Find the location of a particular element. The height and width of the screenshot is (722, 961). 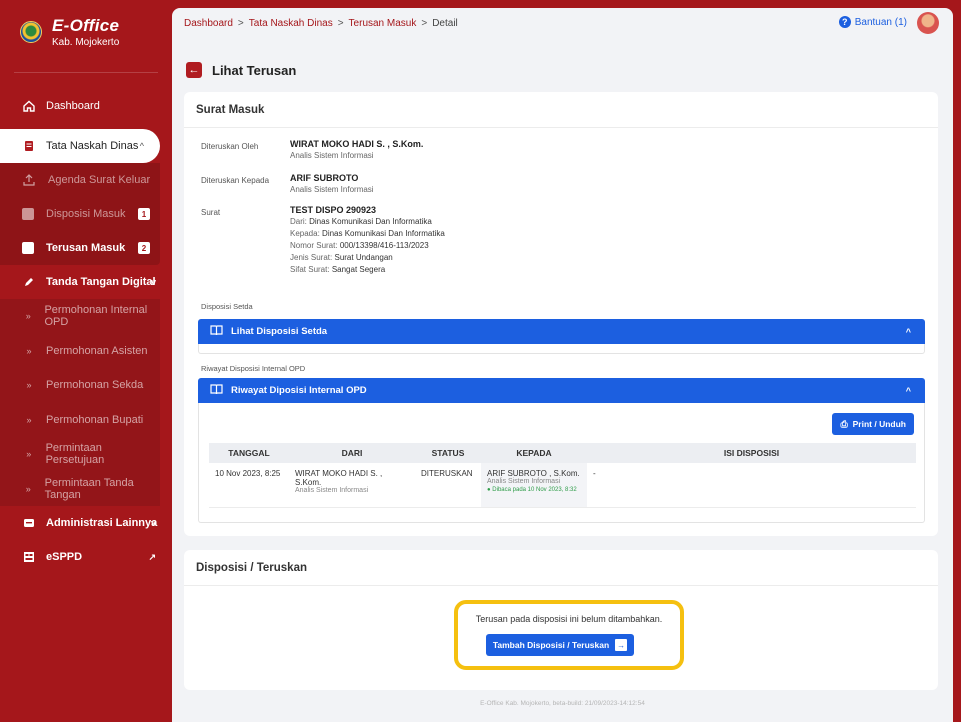

sidebar-item-tanda-tangan-digital: Tanda Tangan Digital v is located at coordinates (86, 282).